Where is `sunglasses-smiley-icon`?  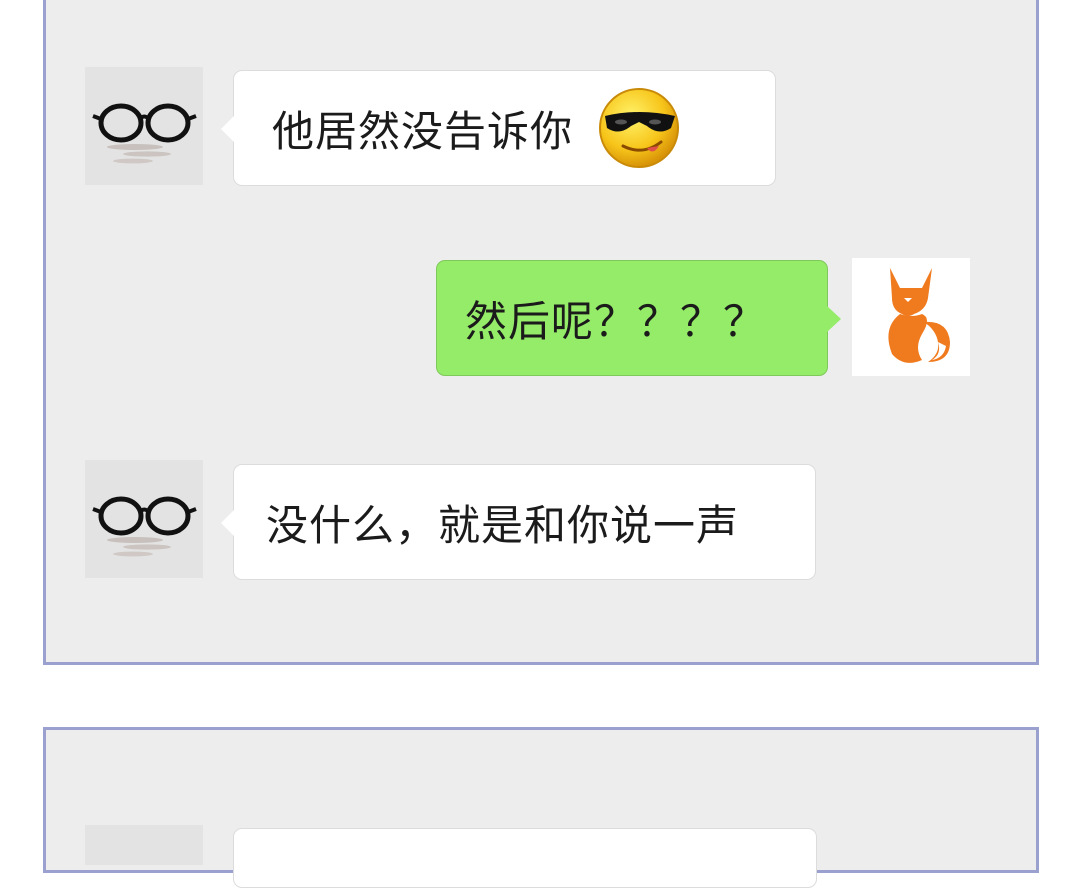 sunglasses-smiley-icon is located at coordinates (639, 128).